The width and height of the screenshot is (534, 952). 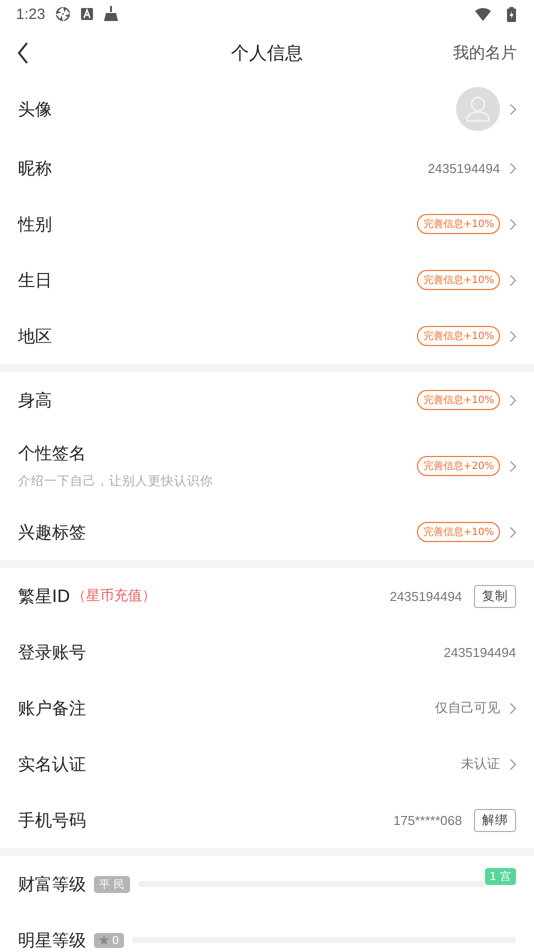 What do you see at coordinates (52, 653) in the screenshot?
I see `row-label: 登录账号` at bounding box center [52, 653].